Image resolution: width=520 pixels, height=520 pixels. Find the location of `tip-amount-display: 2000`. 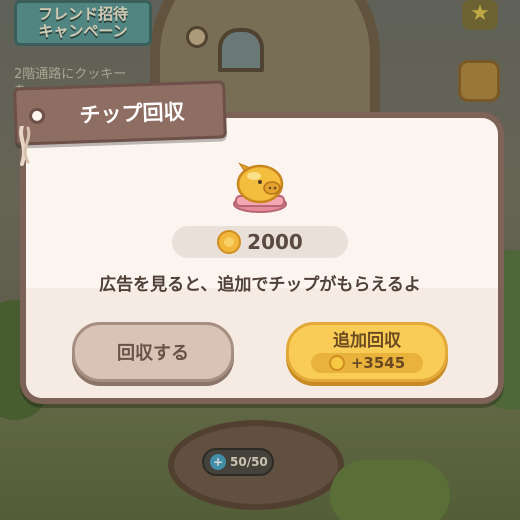

tip-amount-display: 2000 is located at coordinates (260, 242).